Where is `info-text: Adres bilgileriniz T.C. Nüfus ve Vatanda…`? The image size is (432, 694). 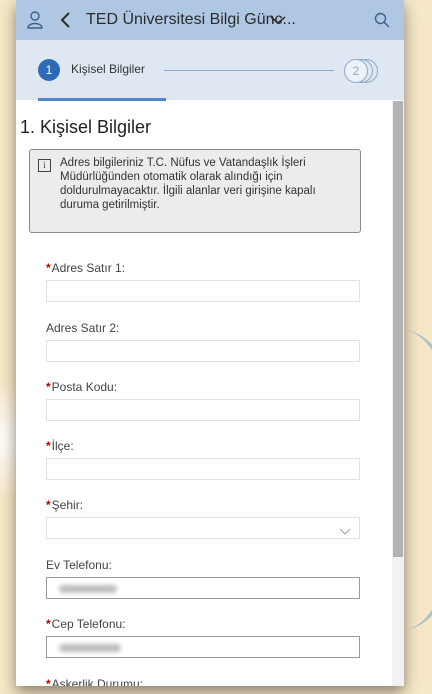 info-text: Adres bilgileriniz T.C. Nüfus ve Vatanda… is located at coordinates (188, 184).